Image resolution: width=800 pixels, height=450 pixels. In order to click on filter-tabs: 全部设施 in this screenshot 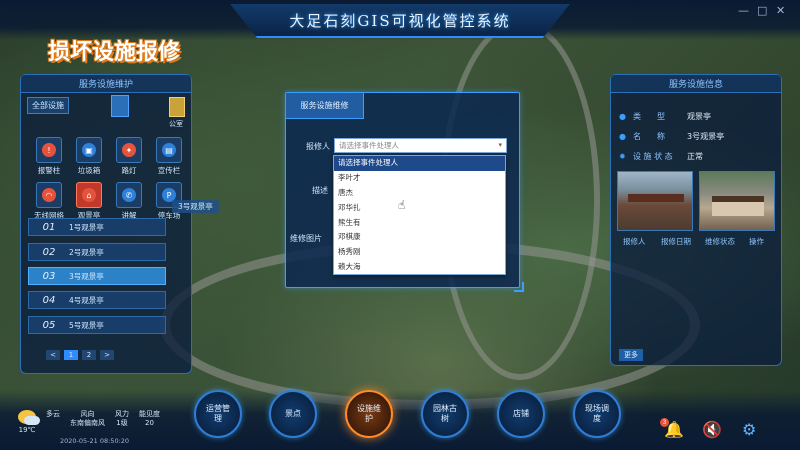, I will do `click(48, 105)`.